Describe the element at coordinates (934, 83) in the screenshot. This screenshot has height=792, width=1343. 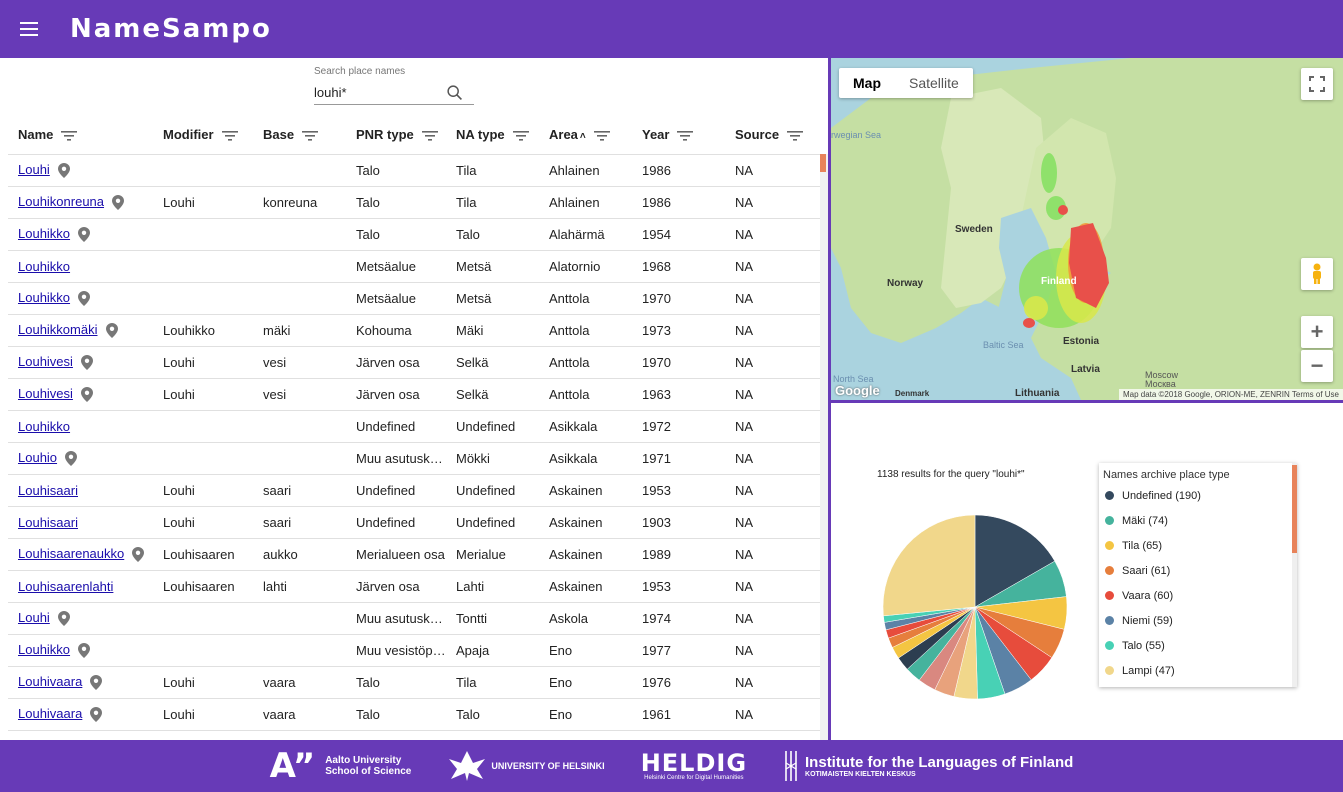
I see `map-type-satellite-button: Satellite` at that location.